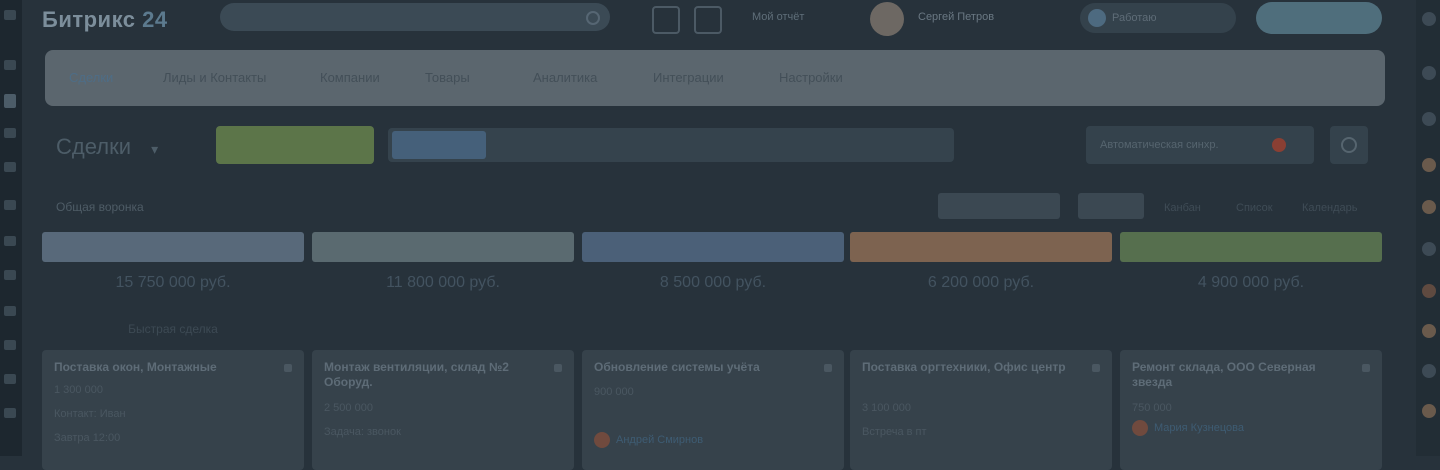 The width and height of the screenshot is (1440, 470). Describe the element at coordinates (443, 282) in the screenshot. I see `column-sum: 11 800 000 руб.` at that location.